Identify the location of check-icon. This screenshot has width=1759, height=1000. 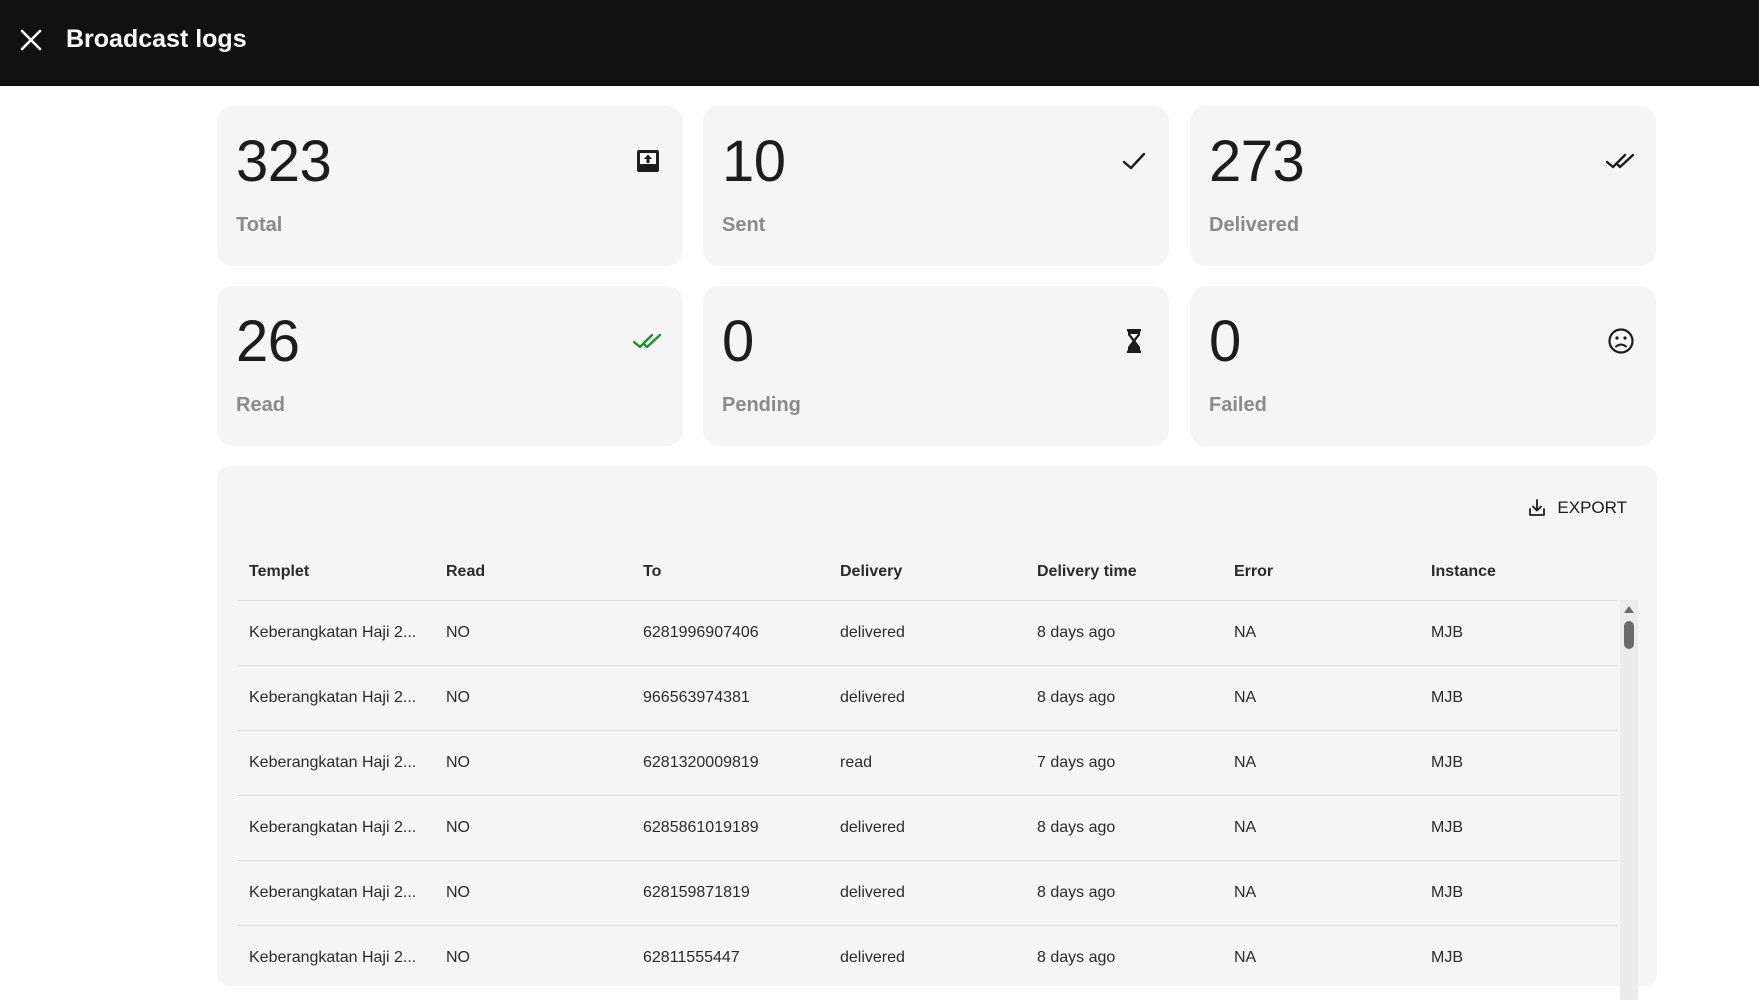
(1134, 161).